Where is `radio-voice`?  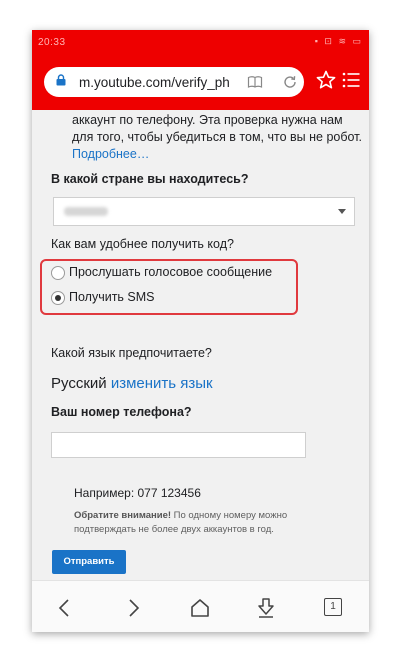
radio-voice is located at coordinates (58, 273).